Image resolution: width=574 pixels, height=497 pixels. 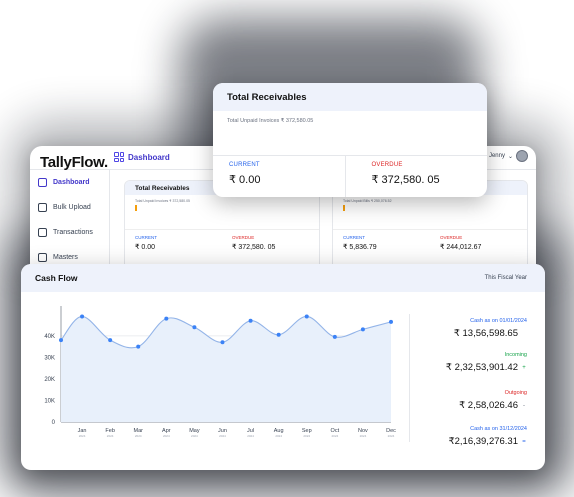 What do you see at coordinates (524, 441) in the screenshot?
I see `equals-icon: =` at bounding box center [524, 441].